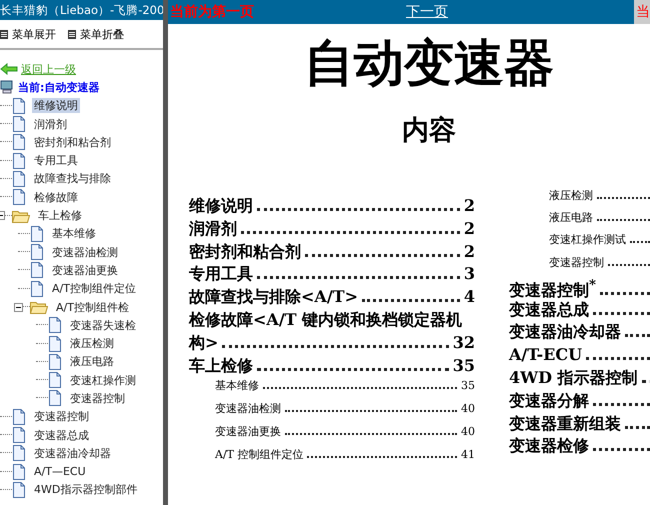  I want to click on tree-item: 4WD指示器控制部件, so click(86, 490).